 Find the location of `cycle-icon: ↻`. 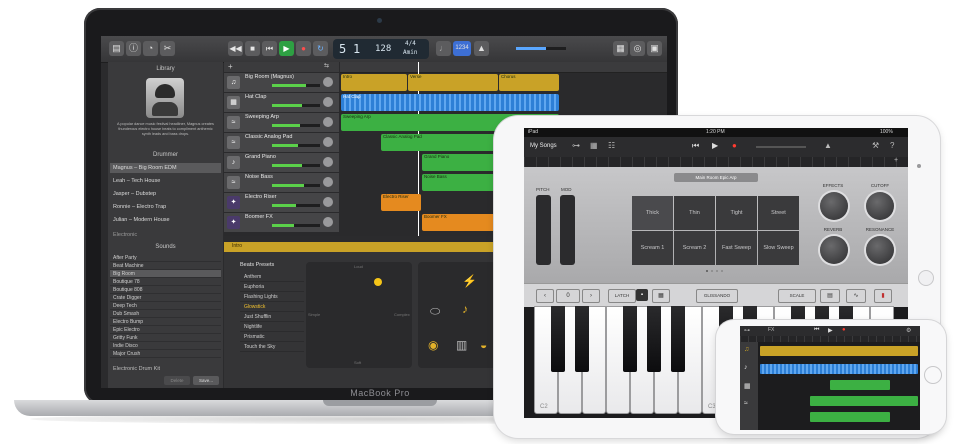

cycle-icon: ↻ is located at coordinates (320, 48).